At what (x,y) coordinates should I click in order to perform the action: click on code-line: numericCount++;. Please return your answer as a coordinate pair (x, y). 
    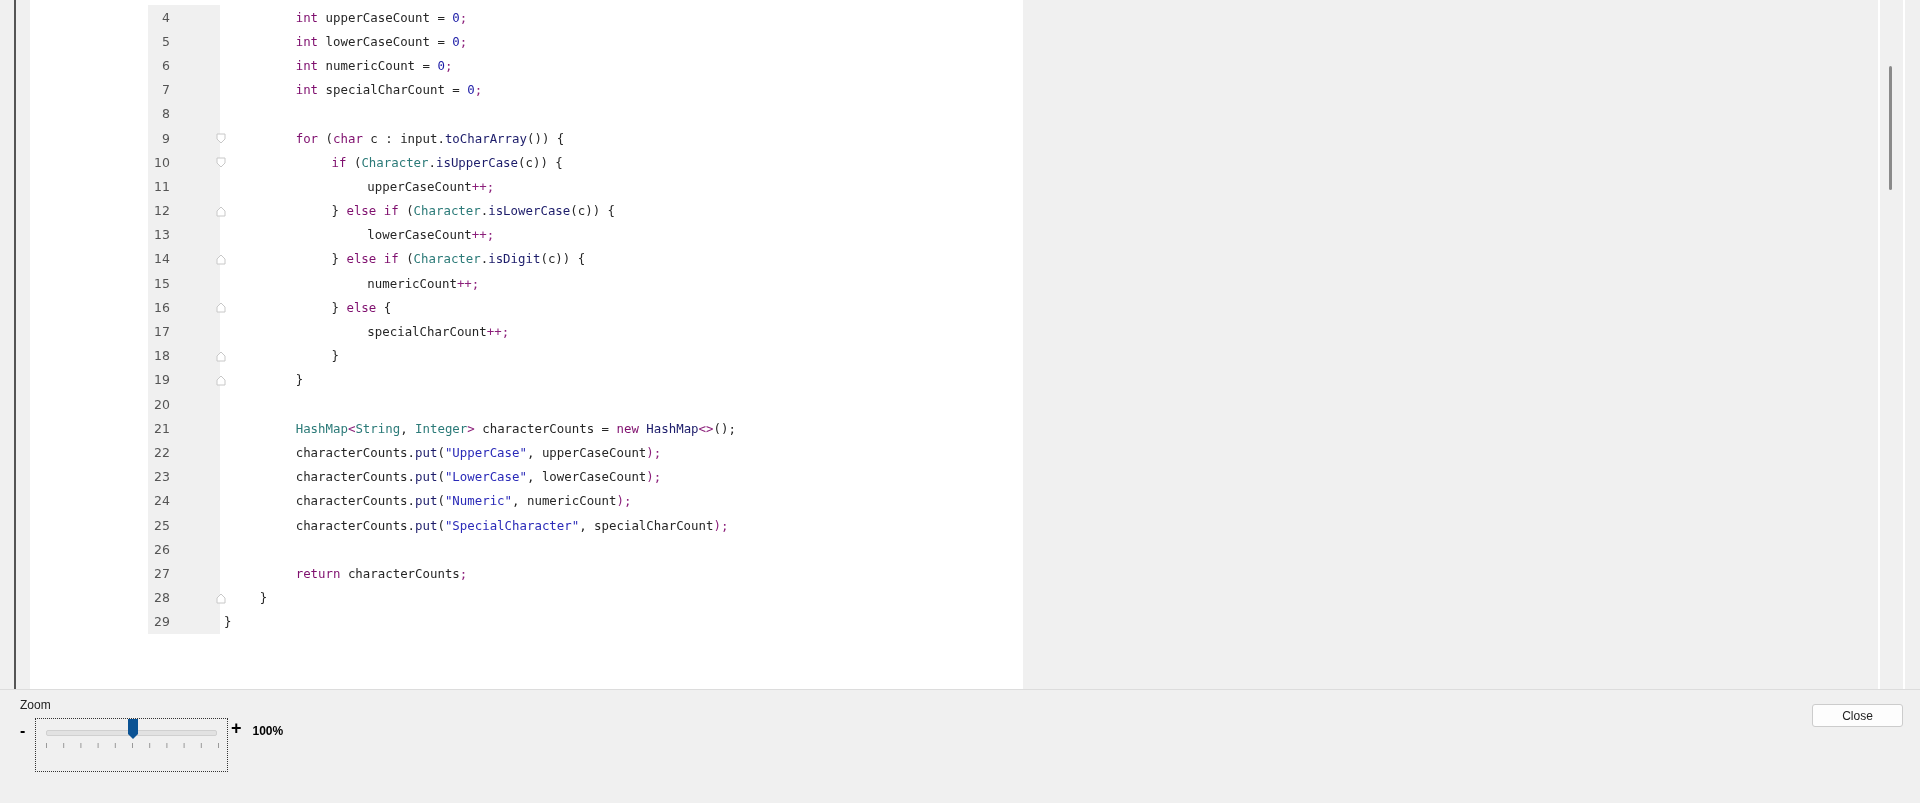
    Looking at the image, I should click on (423, 283).